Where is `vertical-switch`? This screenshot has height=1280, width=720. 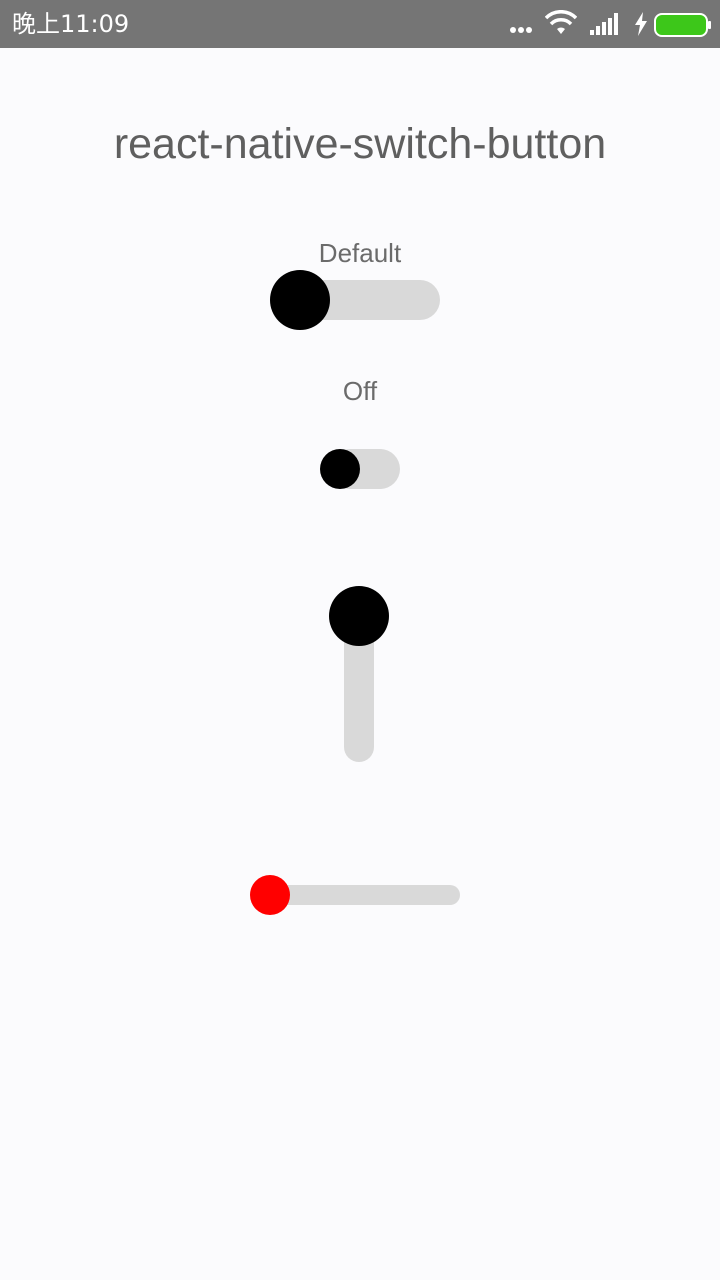 vertical-switch is located at coordinates (359, 674).